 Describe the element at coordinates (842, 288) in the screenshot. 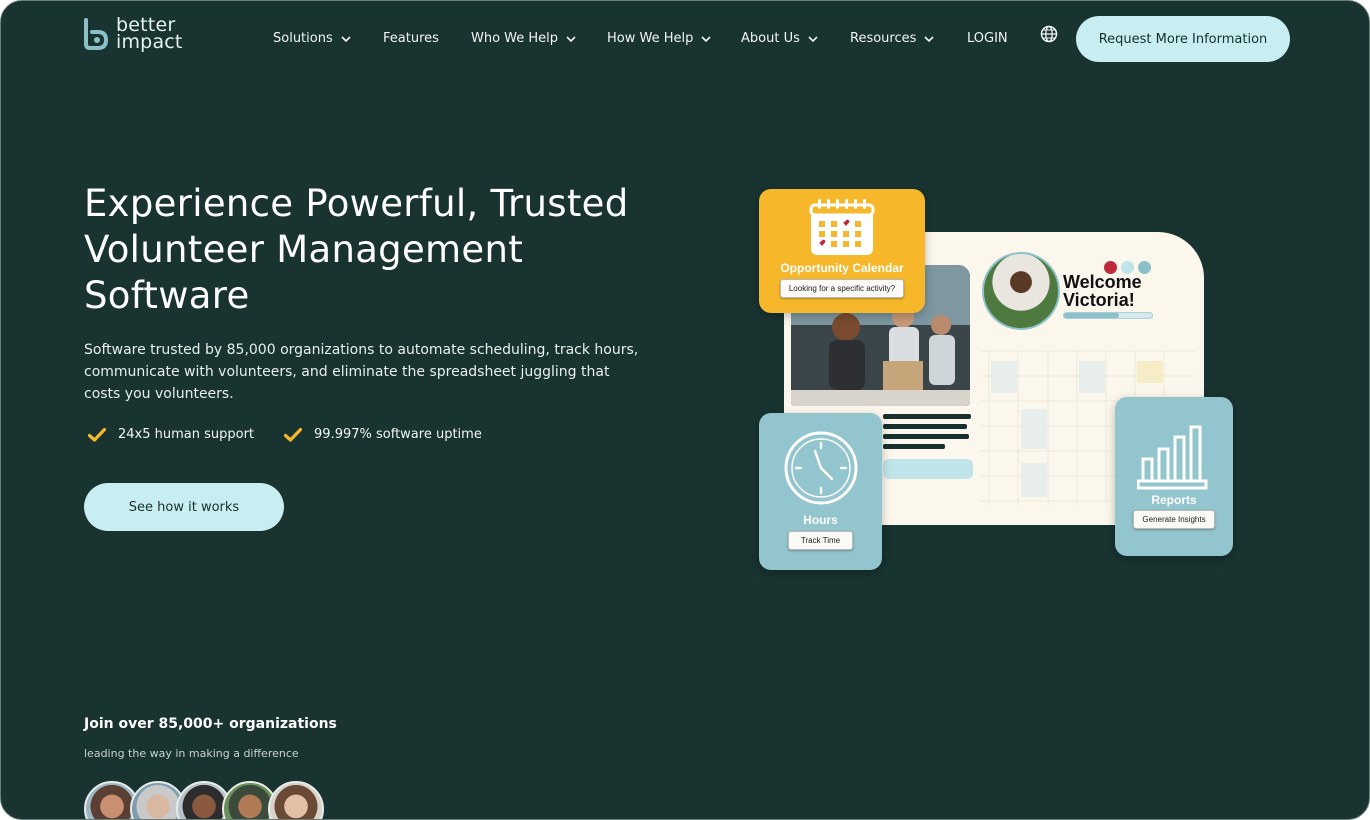

I see `find-activity-button: Looking for a specific activity?` at that location.